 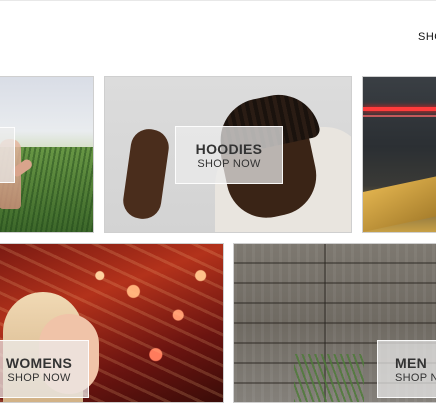 I want to click on womens-title: WOMENS, so click(x=39, y=363).